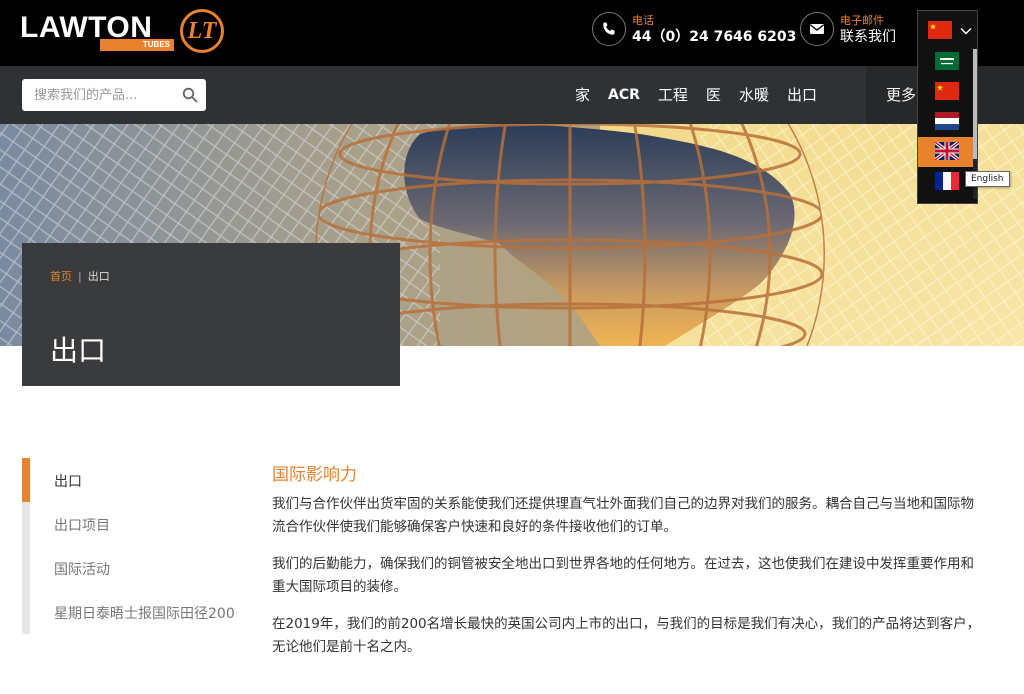 Image resolution: width=1024 pixels, height=694 pixels. I want to click on language-option-arabic, so click(947, 62).